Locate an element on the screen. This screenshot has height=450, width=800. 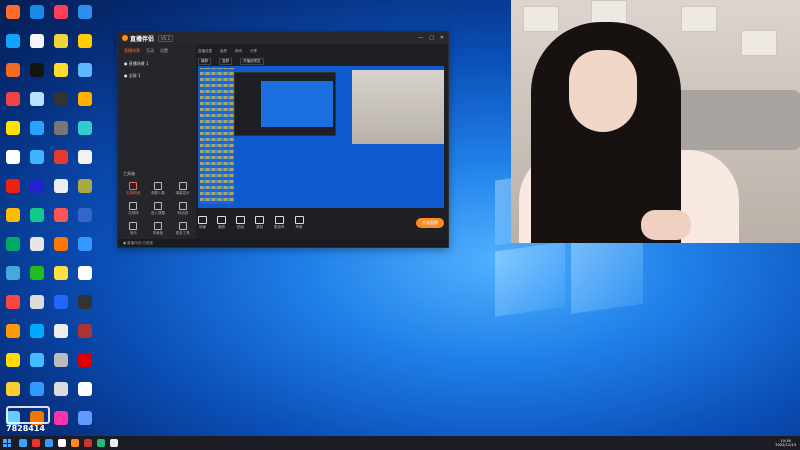
control-button: 贴纸 is located at coordinates (240, 223).